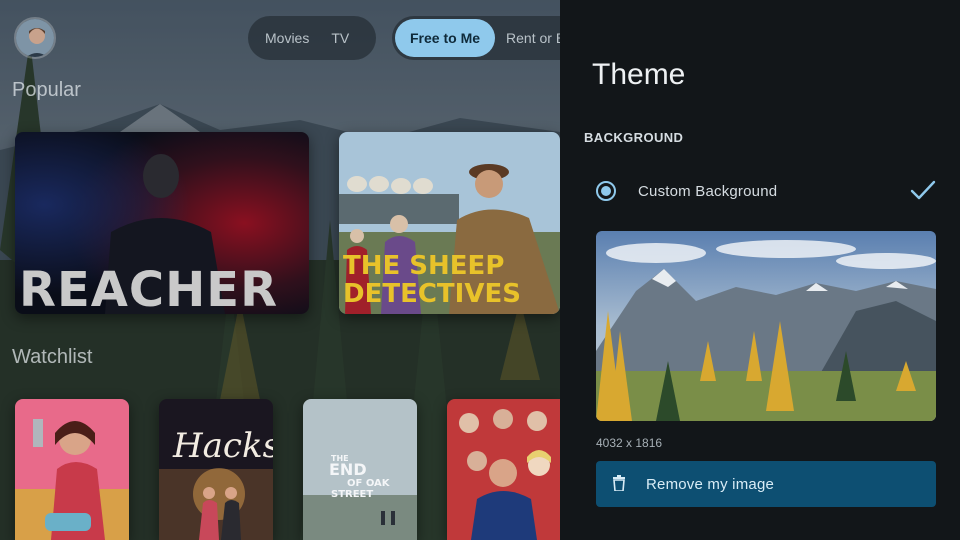  Describe the element at coordinates (445, 38) in the screenshot. I see `tab-free-to-me: Free to Me` at that location.